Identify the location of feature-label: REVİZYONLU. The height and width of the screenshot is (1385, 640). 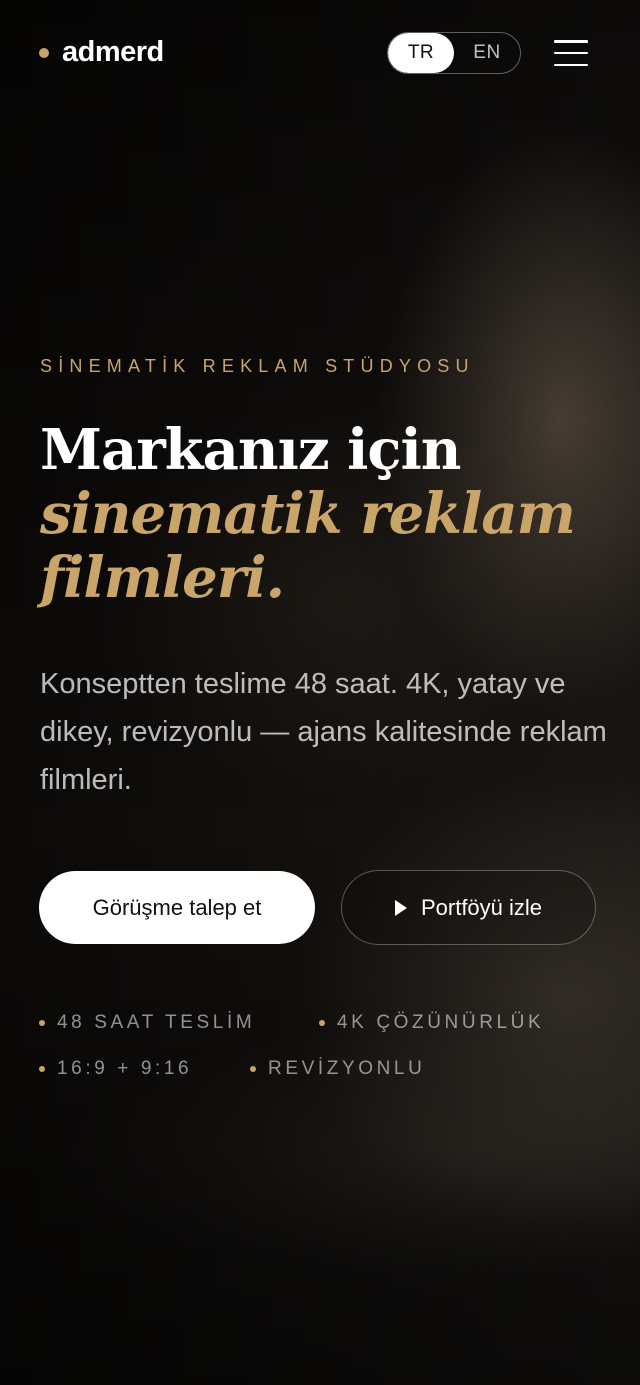
(347, 1068).